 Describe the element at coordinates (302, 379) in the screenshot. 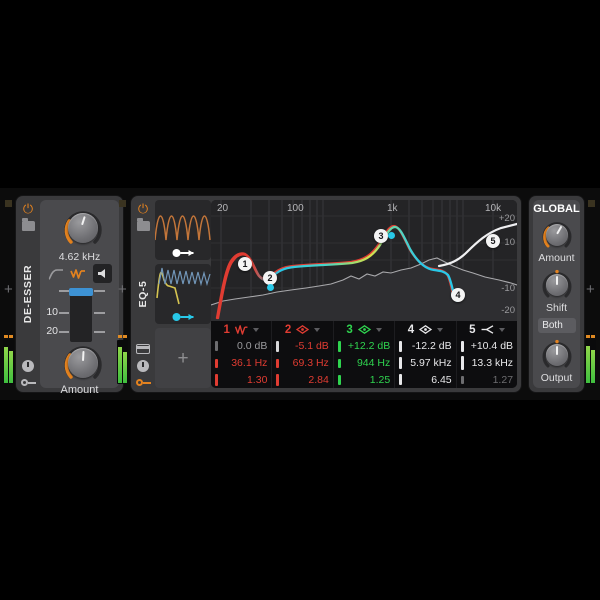

I see `band-2-q-row: 2.84` at that location.